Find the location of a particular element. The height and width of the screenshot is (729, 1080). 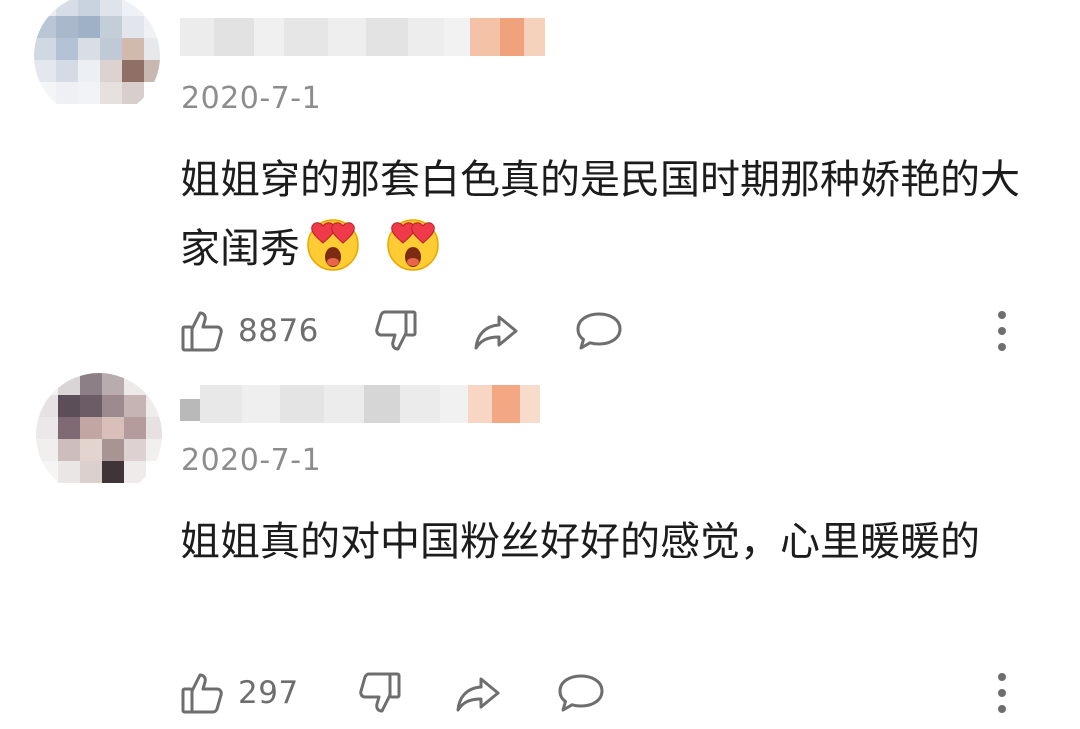

comment-actions: 297 is located at coordinates (610, 693).